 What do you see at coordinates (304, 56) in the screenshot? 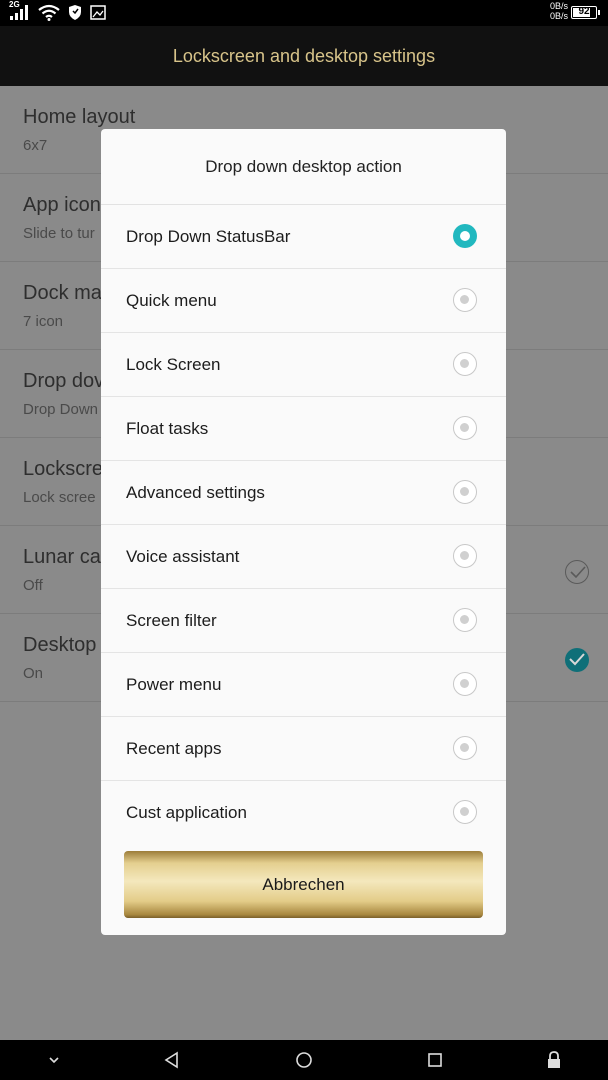
I see `page-title: Lockscreen and desktop settings` at bounding box center [304, 56].